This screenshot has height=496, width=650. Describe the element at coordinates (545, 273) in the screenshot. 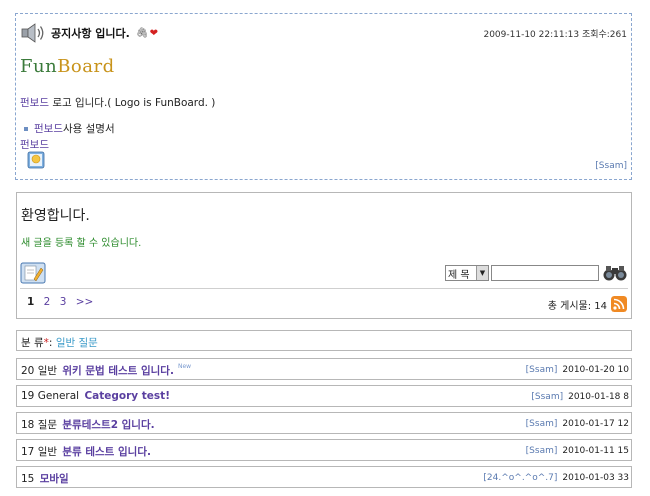

I see `search-input` at that location.